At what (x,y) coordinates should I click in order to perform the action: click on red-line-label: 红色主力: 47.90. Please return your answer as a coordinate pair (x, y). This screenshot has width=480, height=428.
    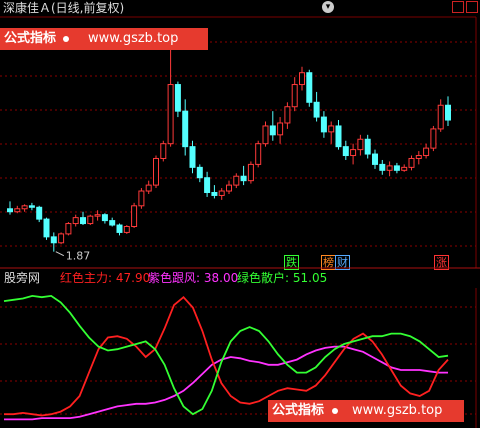
    Looking at the image, I should click on (105, 278).